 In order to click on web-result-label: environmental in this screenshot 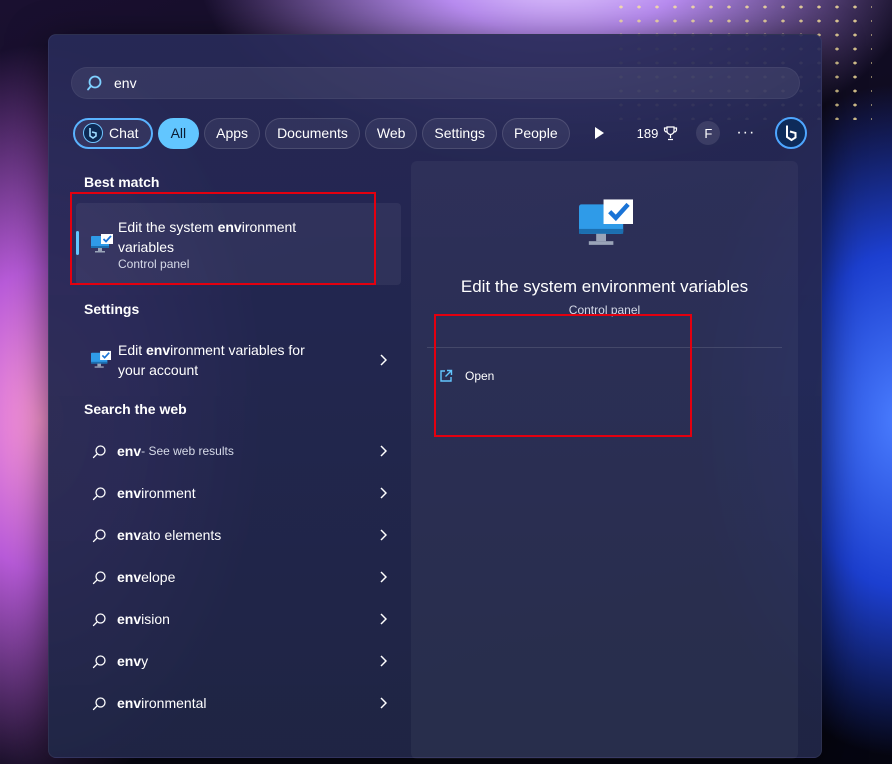, I will do `click(162, 703)`.